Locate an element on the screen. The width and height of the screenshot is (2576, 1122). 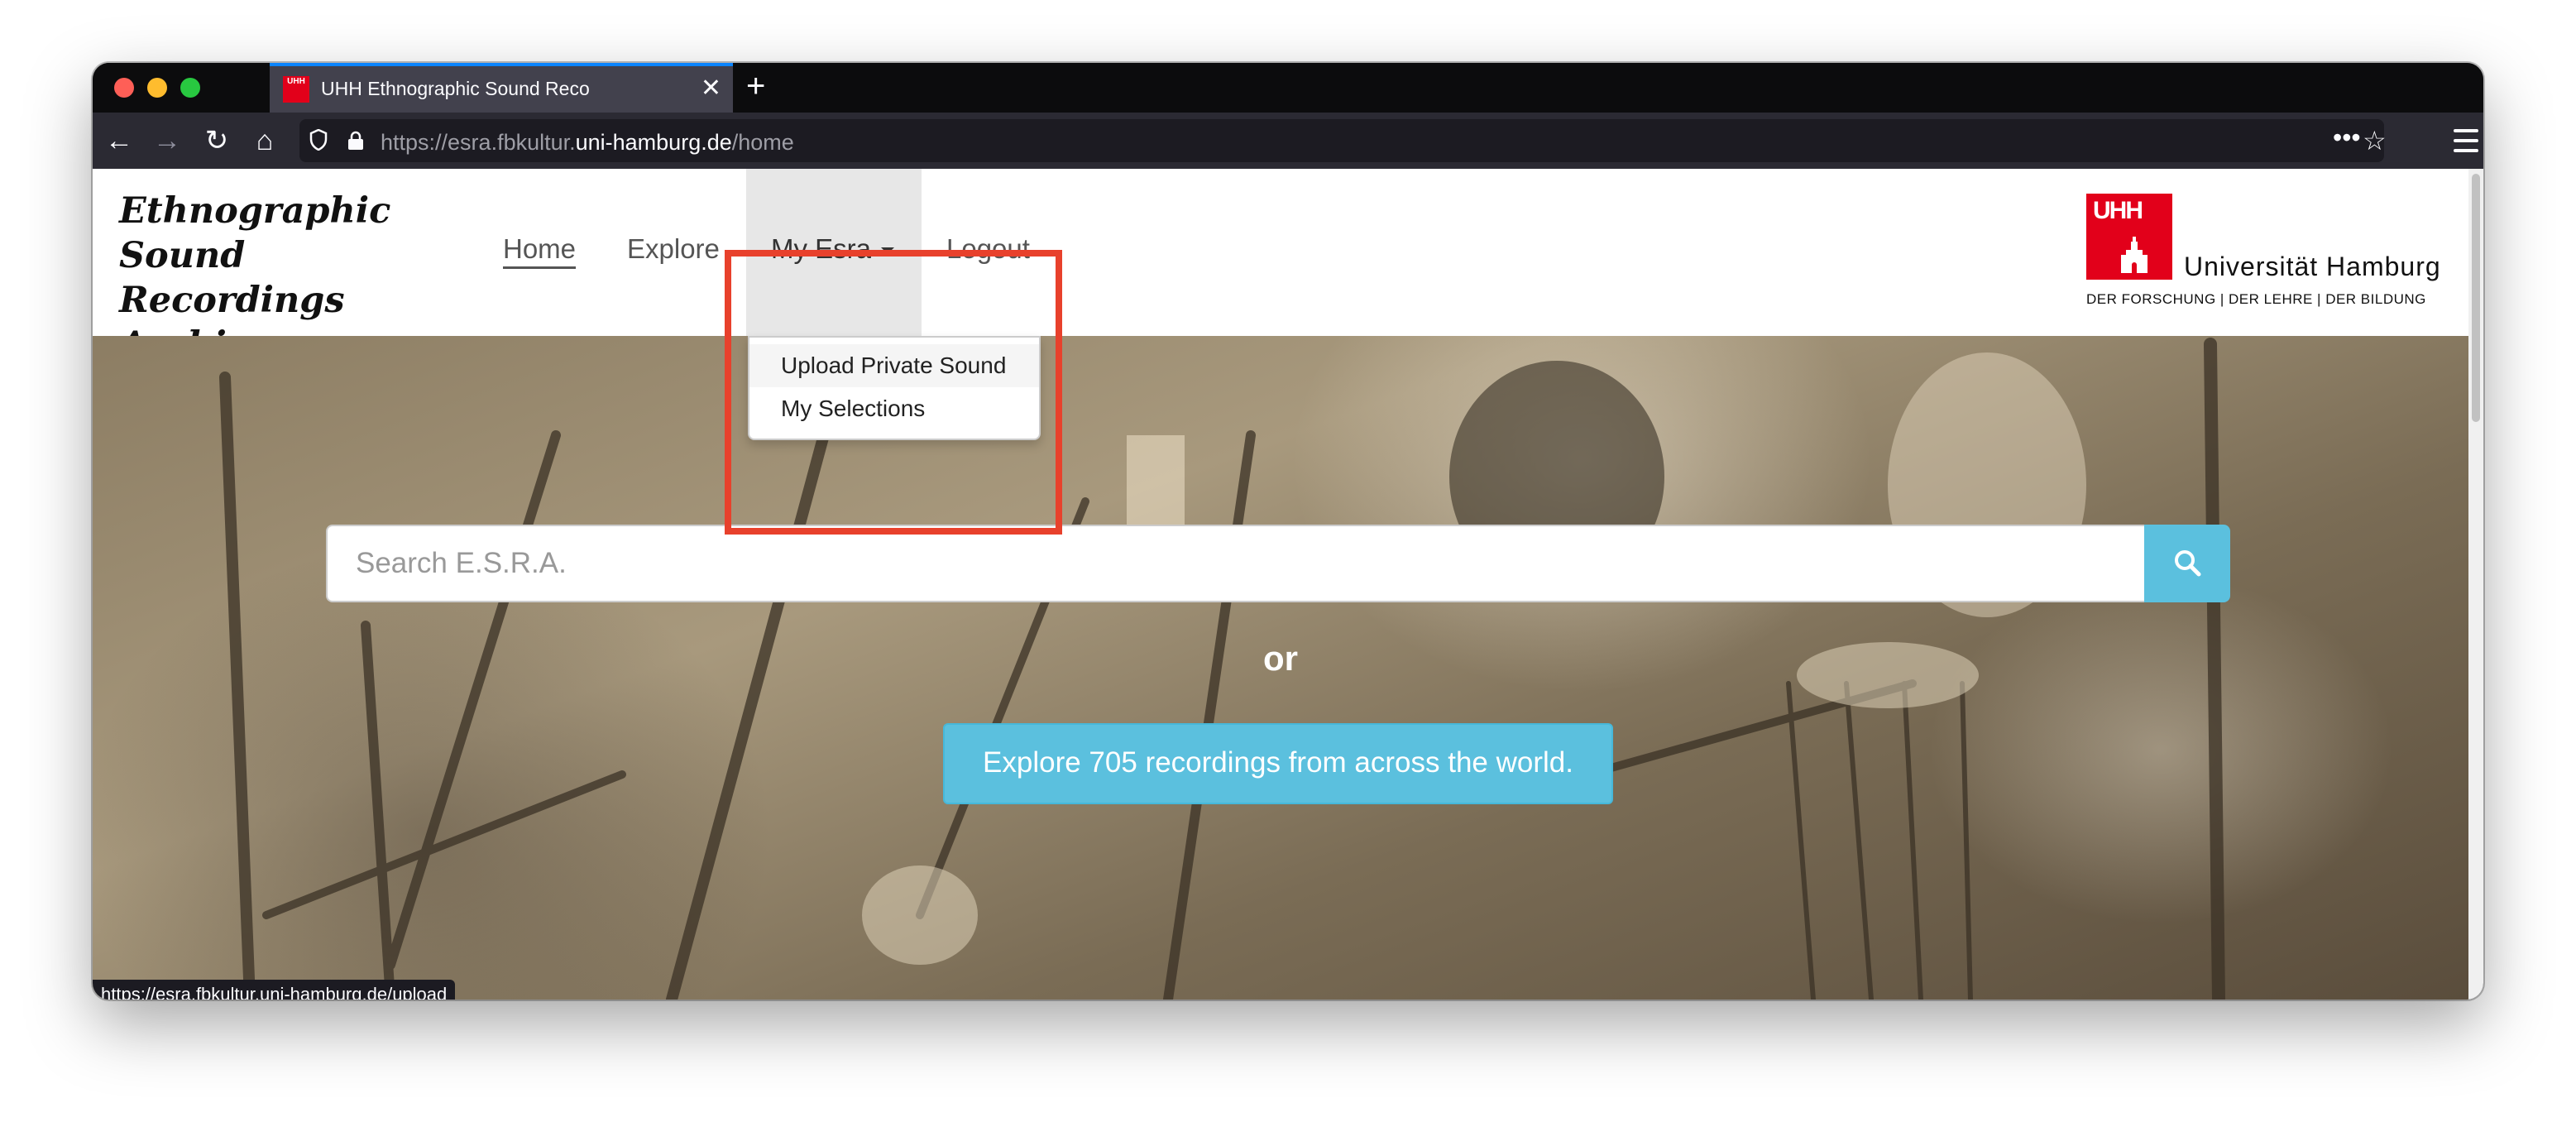
menu-item-my-selections: My Selections is located at coordinates (894, 408).